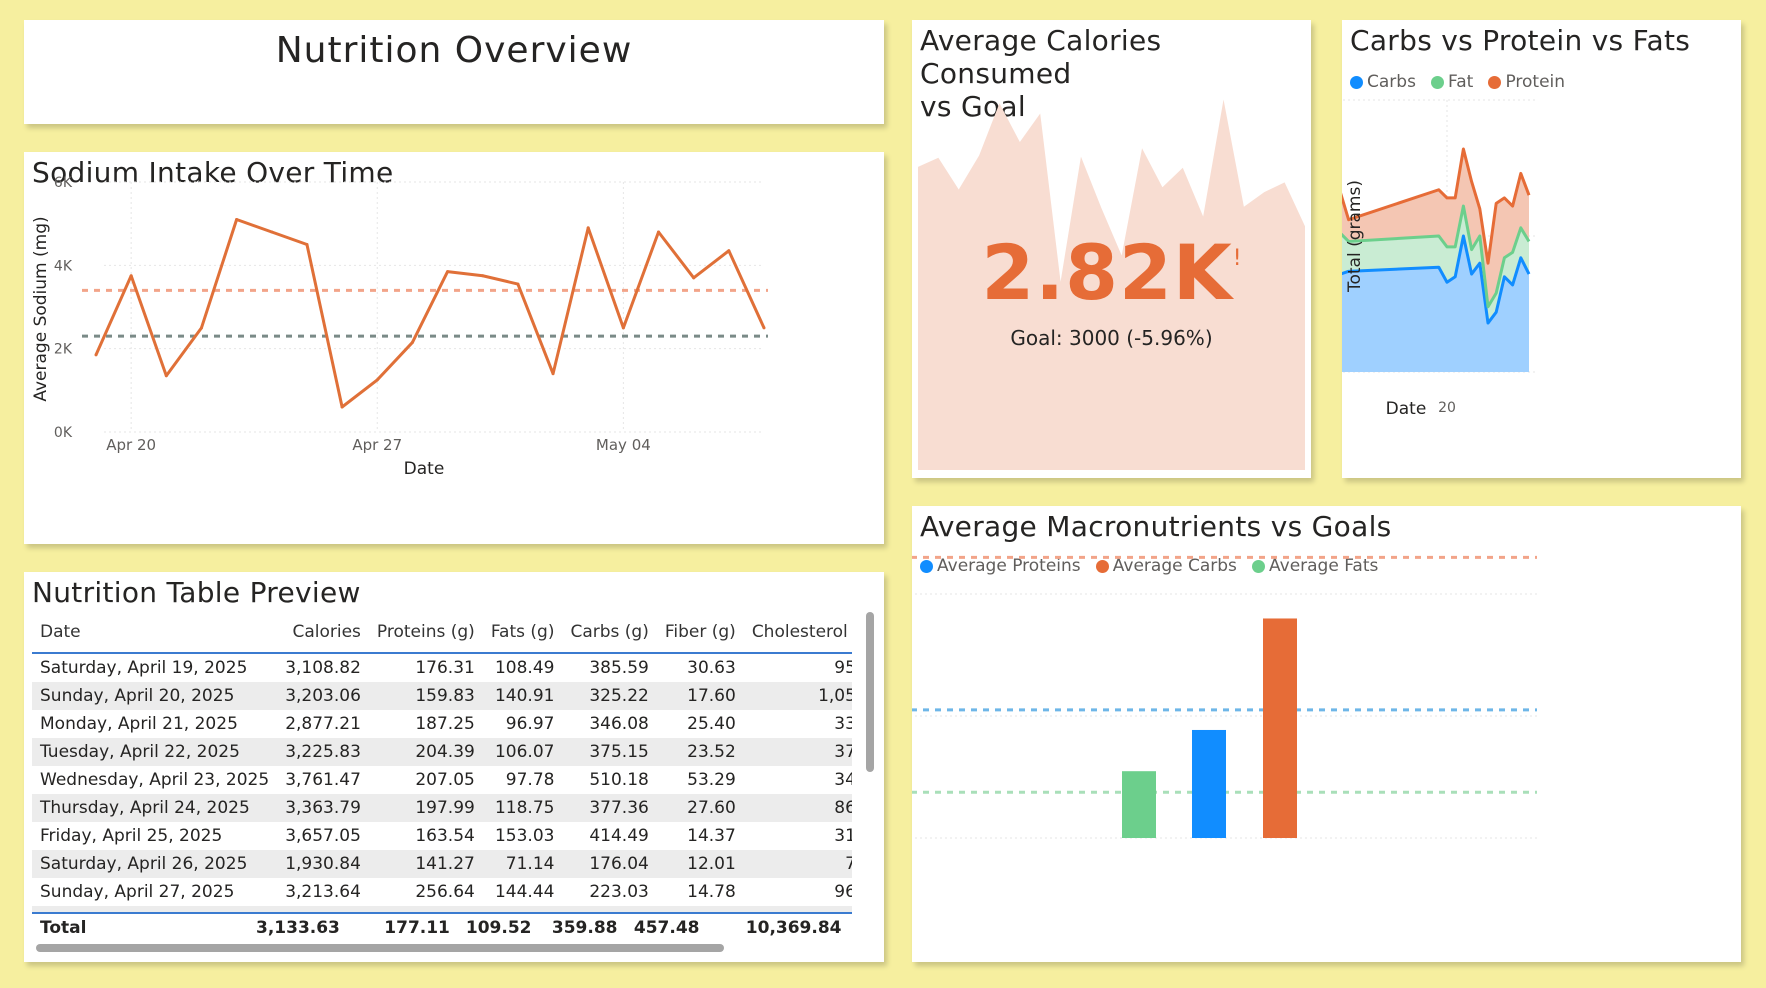 This screenshot has height=988, width=1766. What do you see at coordinates (426, 632) in the screenshot?
I see `col-header-proteins: Proteins (g)` at bounding box center [426, 632].